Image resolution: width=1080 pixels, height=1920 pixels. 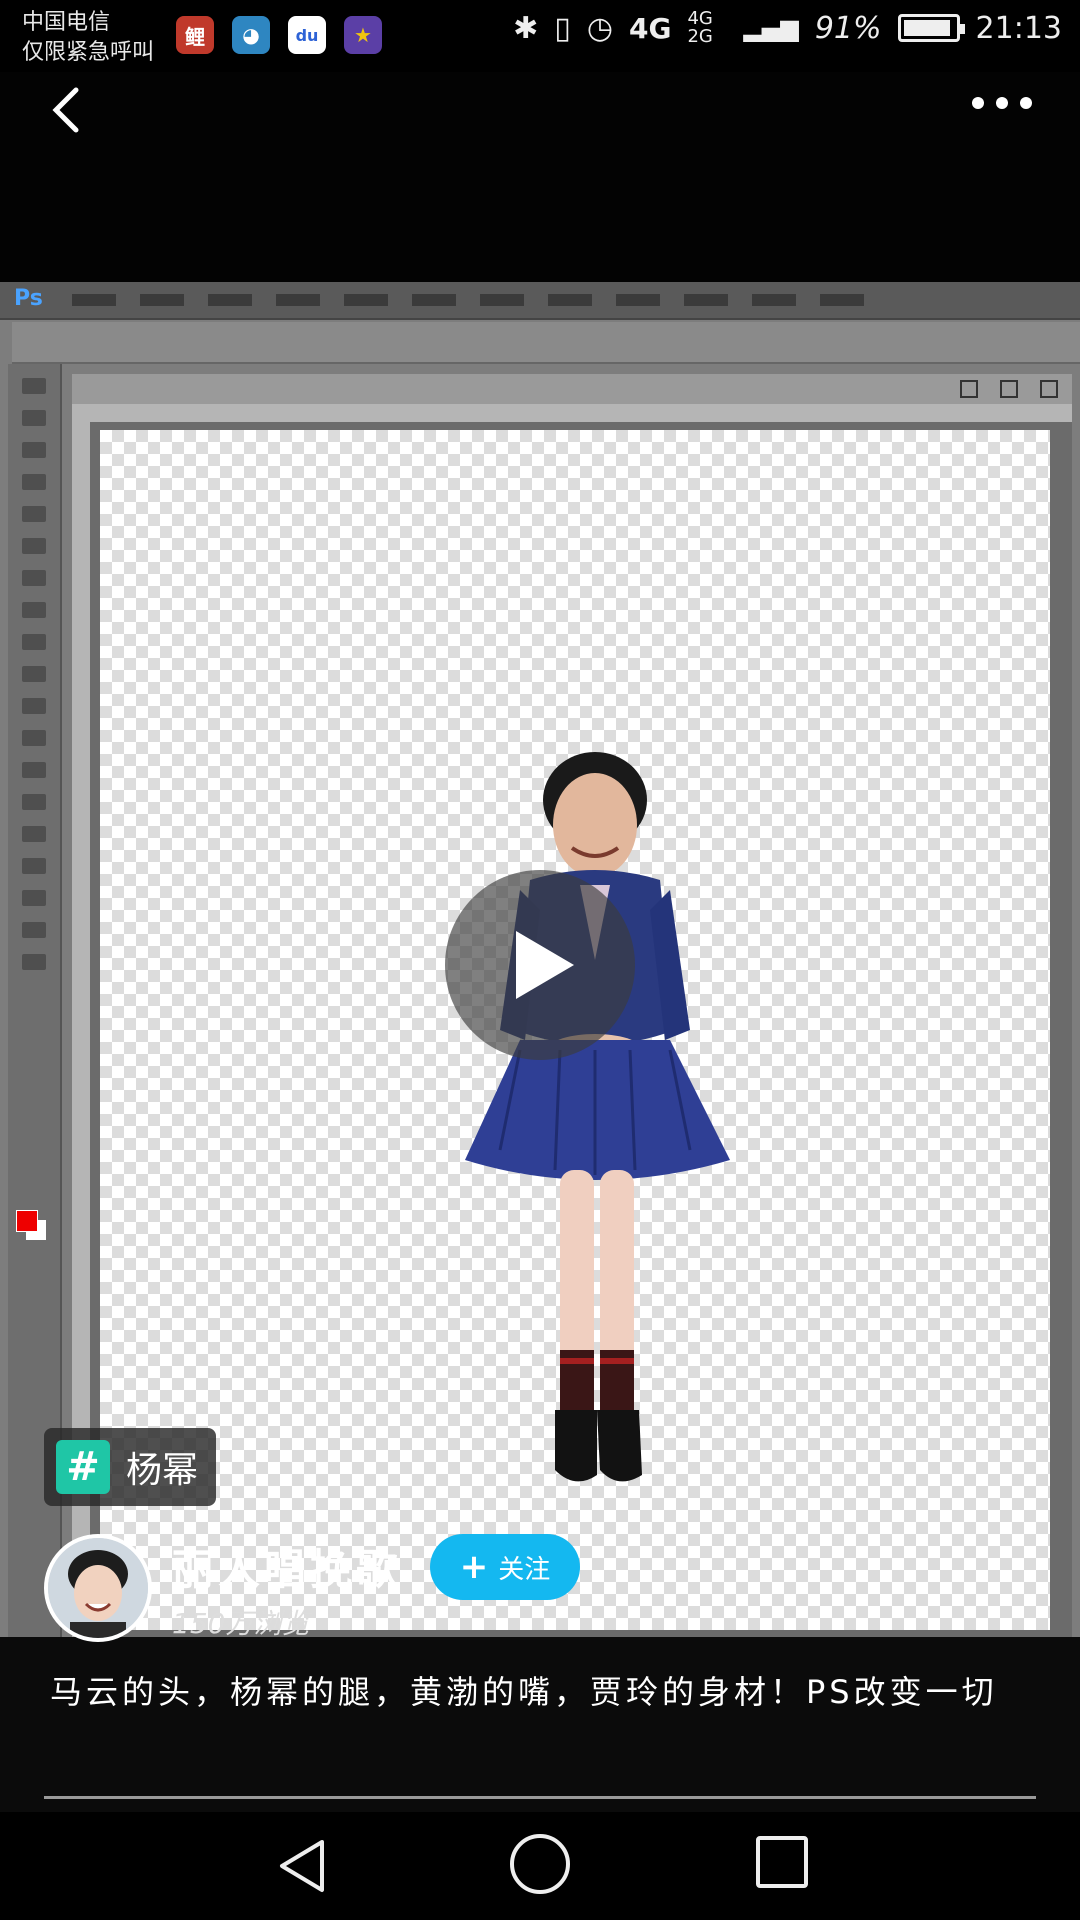 What do you see at coordinates (66, 22) in the screenshot?
I see `carrier-name: 中国电信` at bounding box center [66, 22].